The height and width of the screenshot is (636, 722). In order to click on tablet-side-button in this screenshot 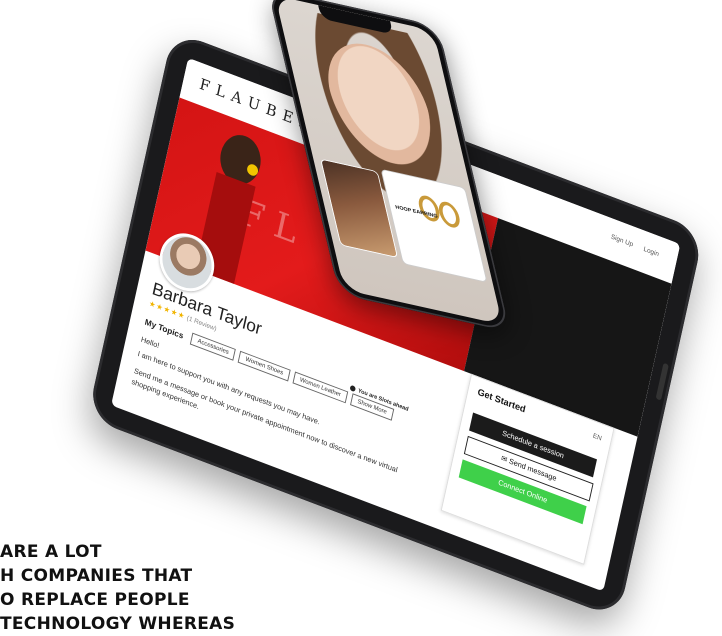, I will do `click(662, 381)`.